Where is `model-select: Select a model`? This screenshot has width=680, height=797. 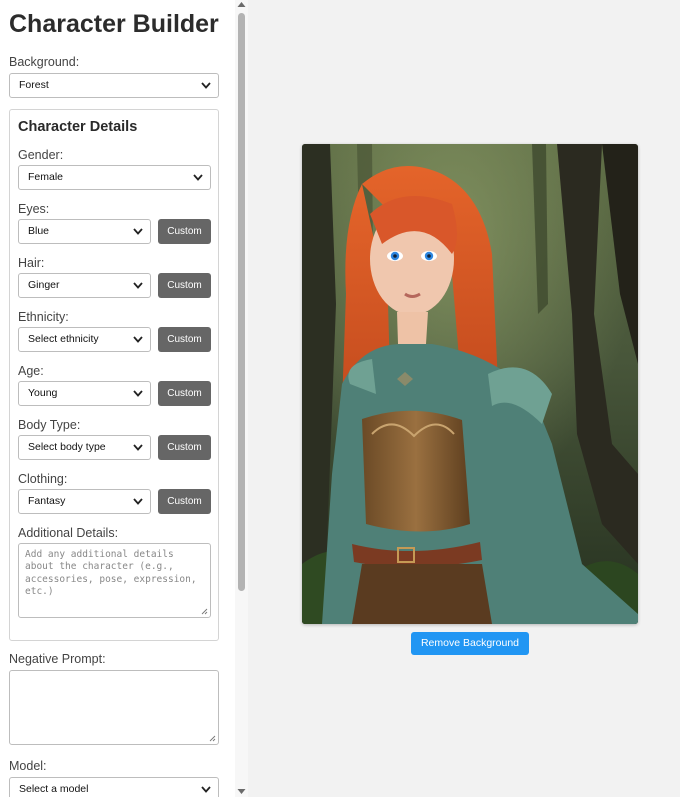
model-select: Select a model is located at coordinates (114, 787).